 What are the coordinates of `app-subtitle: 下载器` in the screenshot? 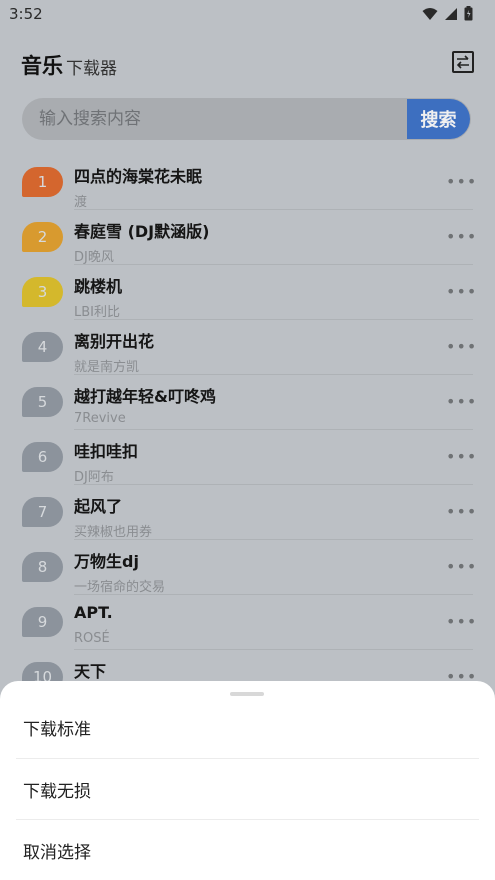 It's located at (91, 69).